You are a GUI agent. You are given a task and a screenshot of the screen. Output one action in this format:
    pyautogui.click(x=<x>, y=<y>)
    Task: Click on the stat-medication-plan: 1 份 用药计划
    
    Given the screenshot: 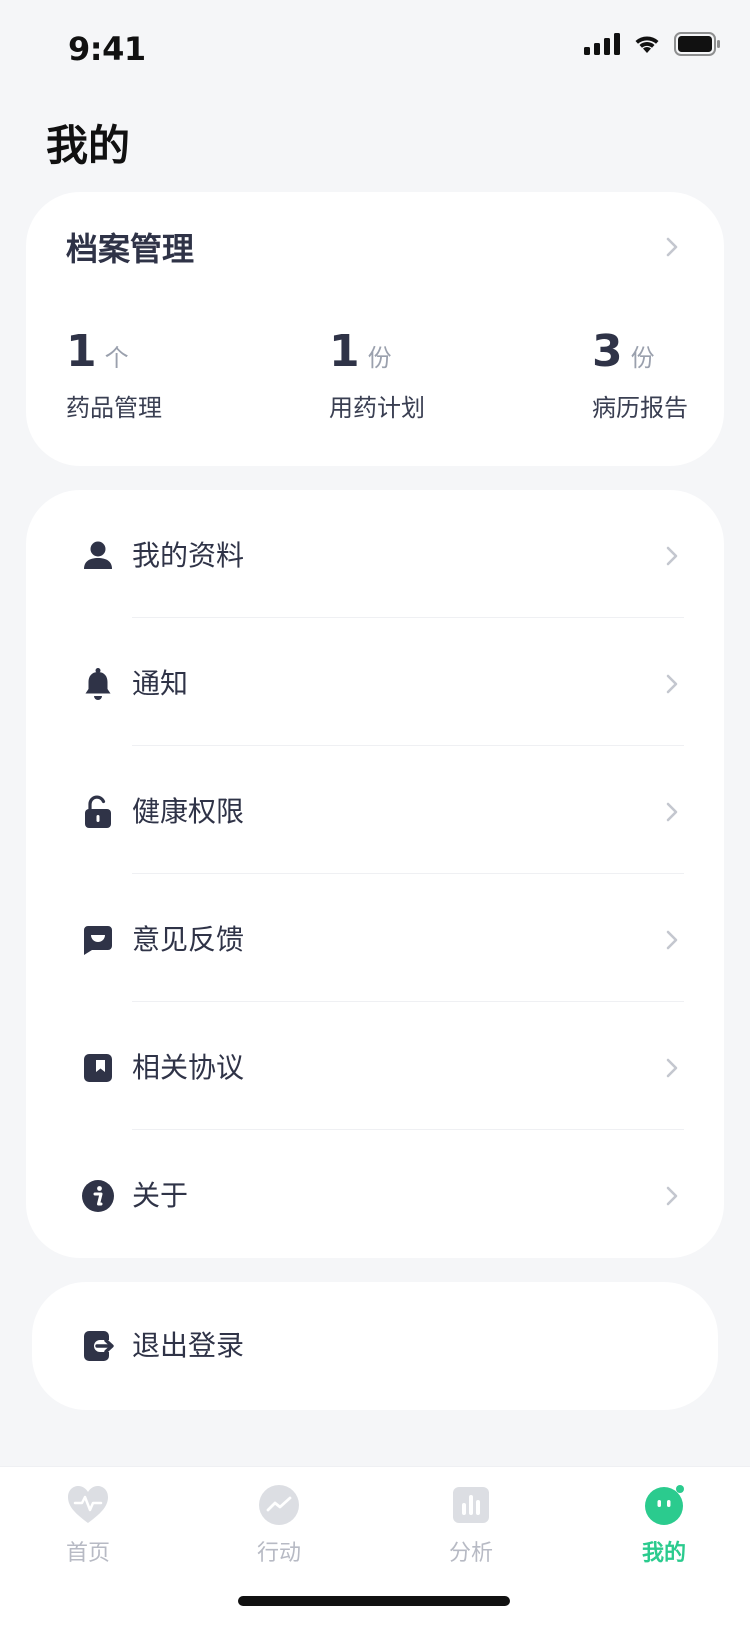 What is the action you would take?
    pyautogui.click(x=377, y=376)
    